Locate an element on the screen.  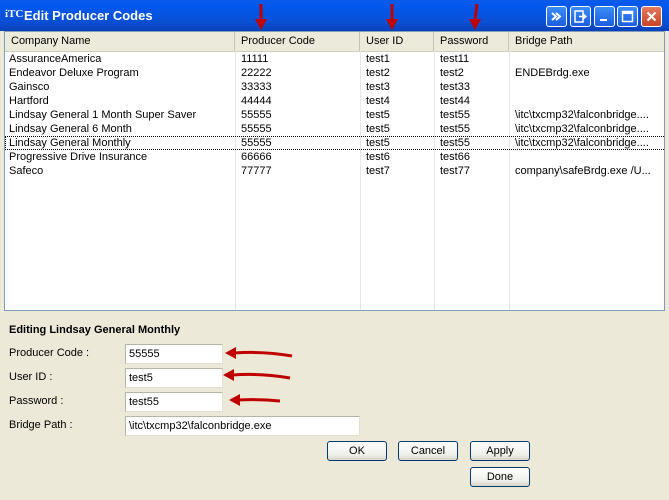
user-id-field: test5 is located at coordinates (174, 378).